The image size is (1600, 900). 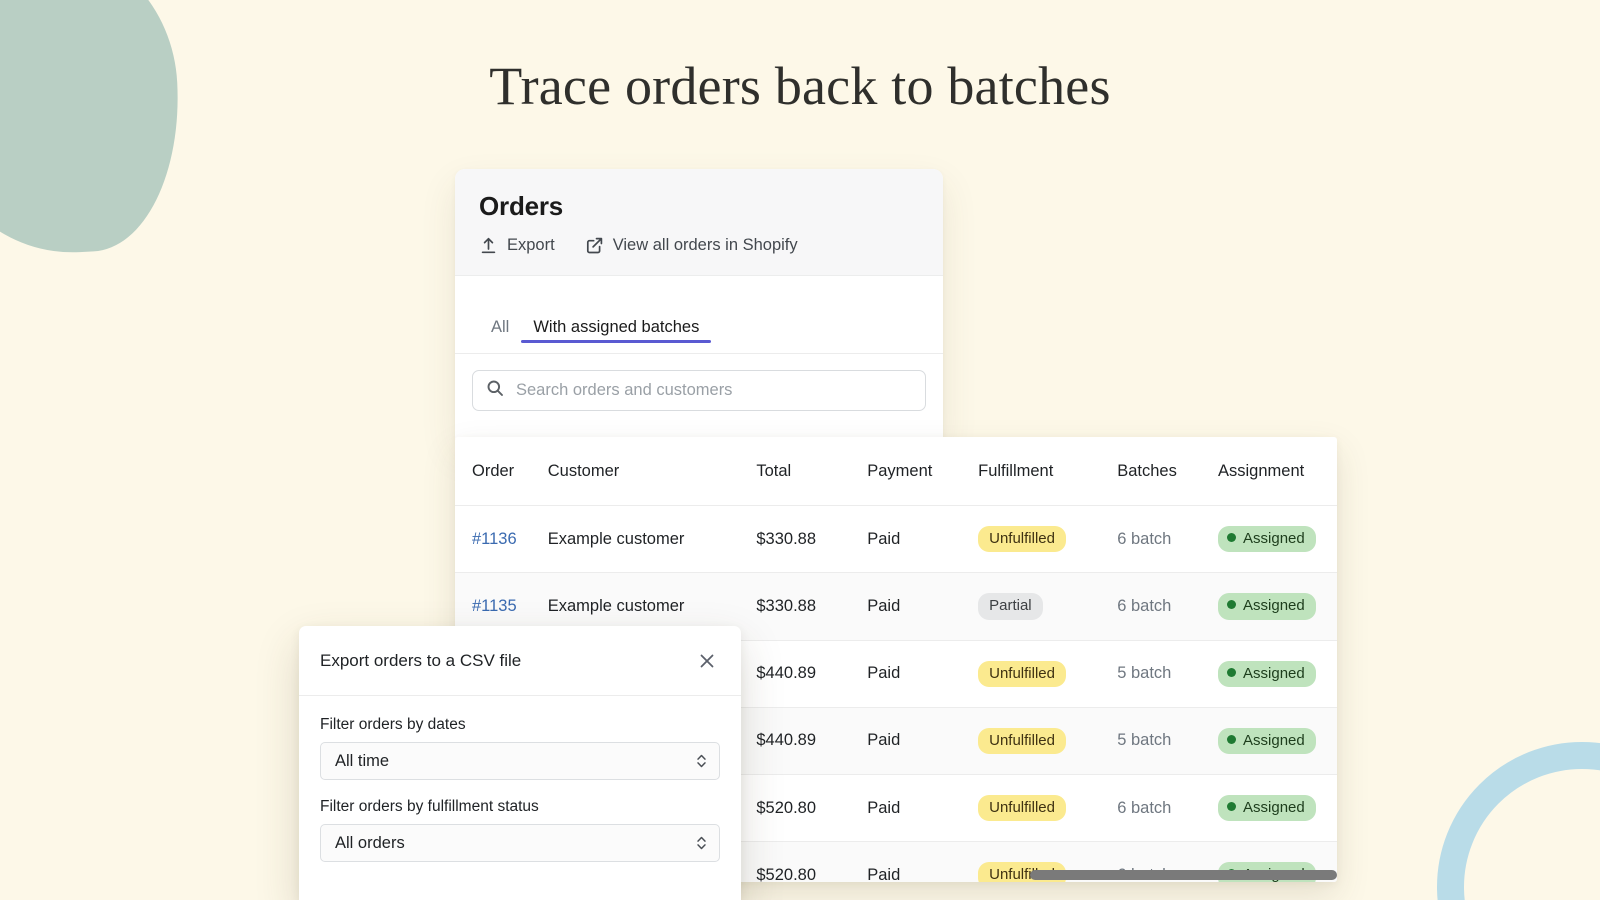 I want to click on orders-heading: Orders, so click(x=521, y=206).